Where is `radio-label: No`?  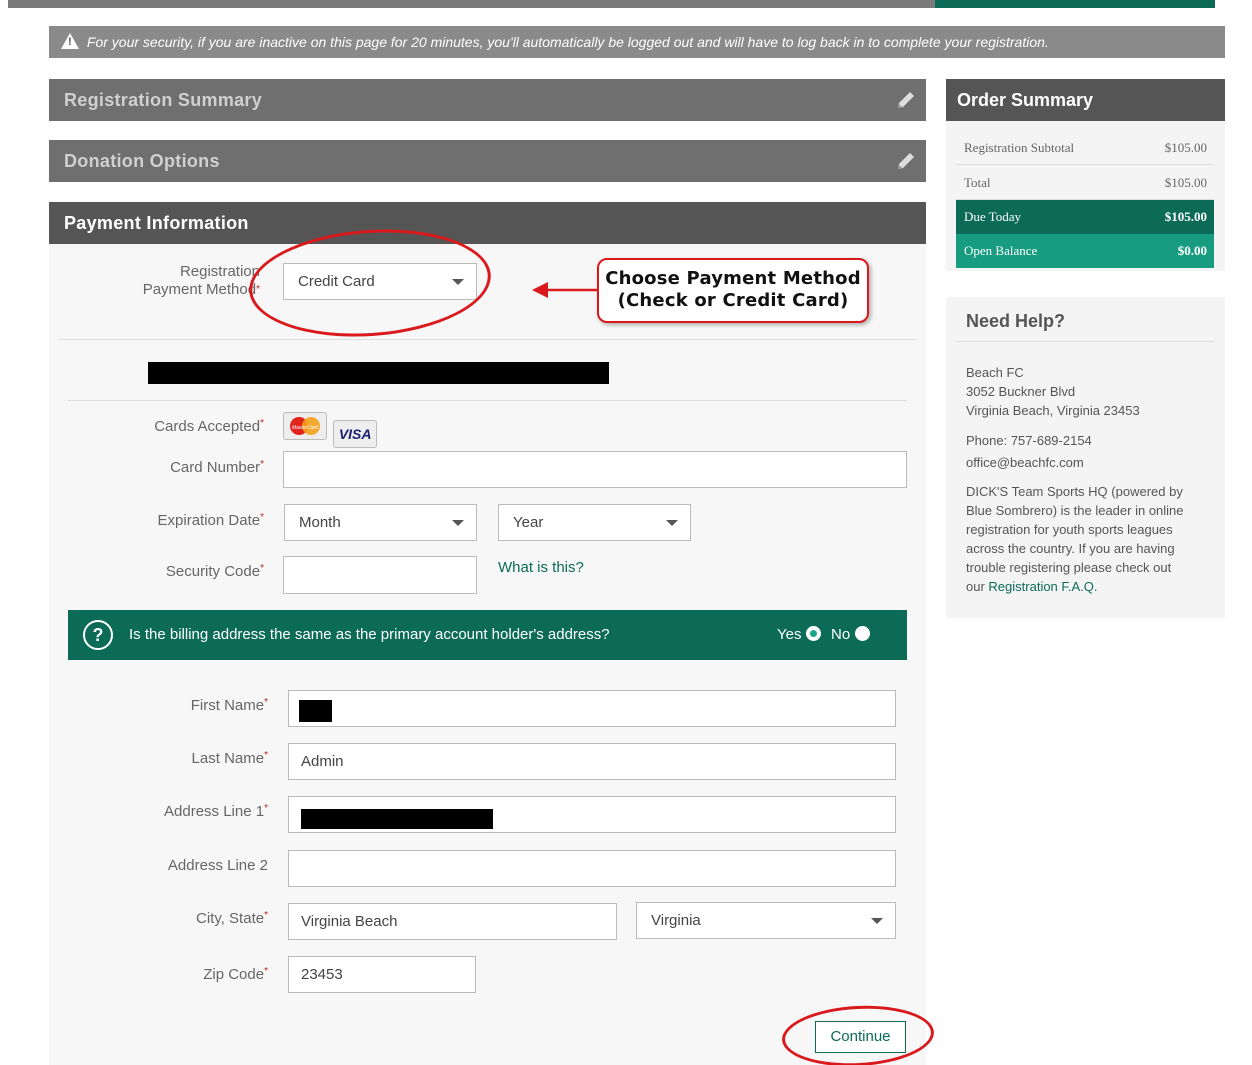 radio-label: No is located at coordinates (841, 634).